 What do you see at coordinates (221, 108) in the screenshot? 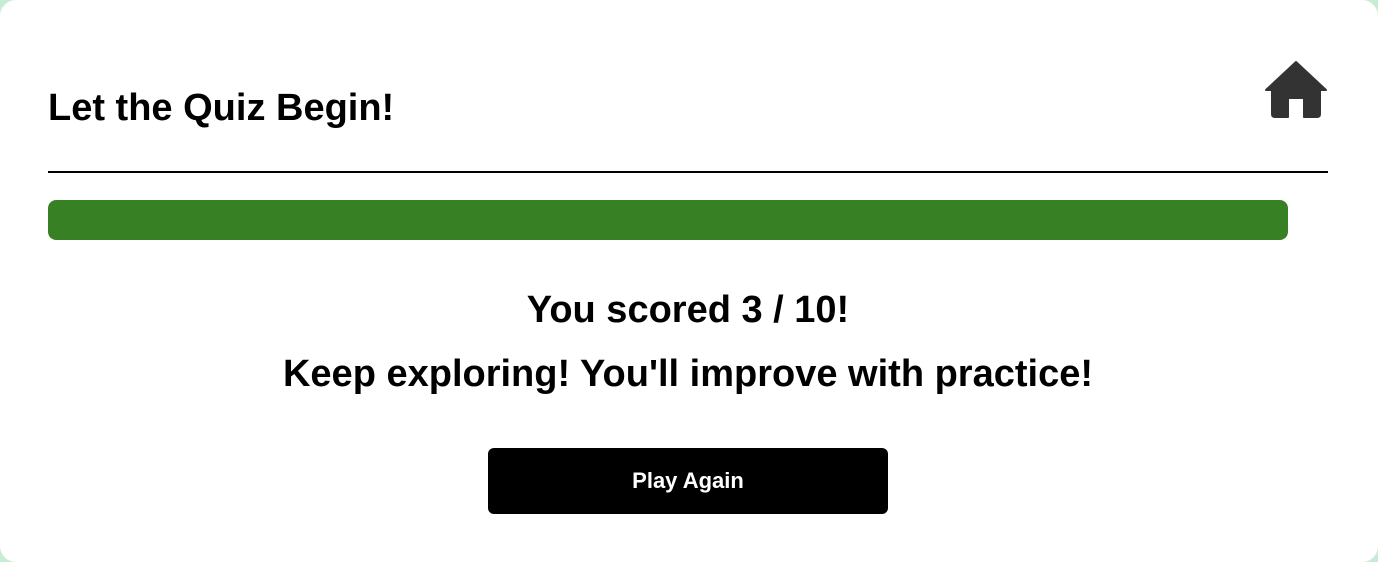
I see `page-title: Let the Quiz Begin!` at bounding box center [221, 108].